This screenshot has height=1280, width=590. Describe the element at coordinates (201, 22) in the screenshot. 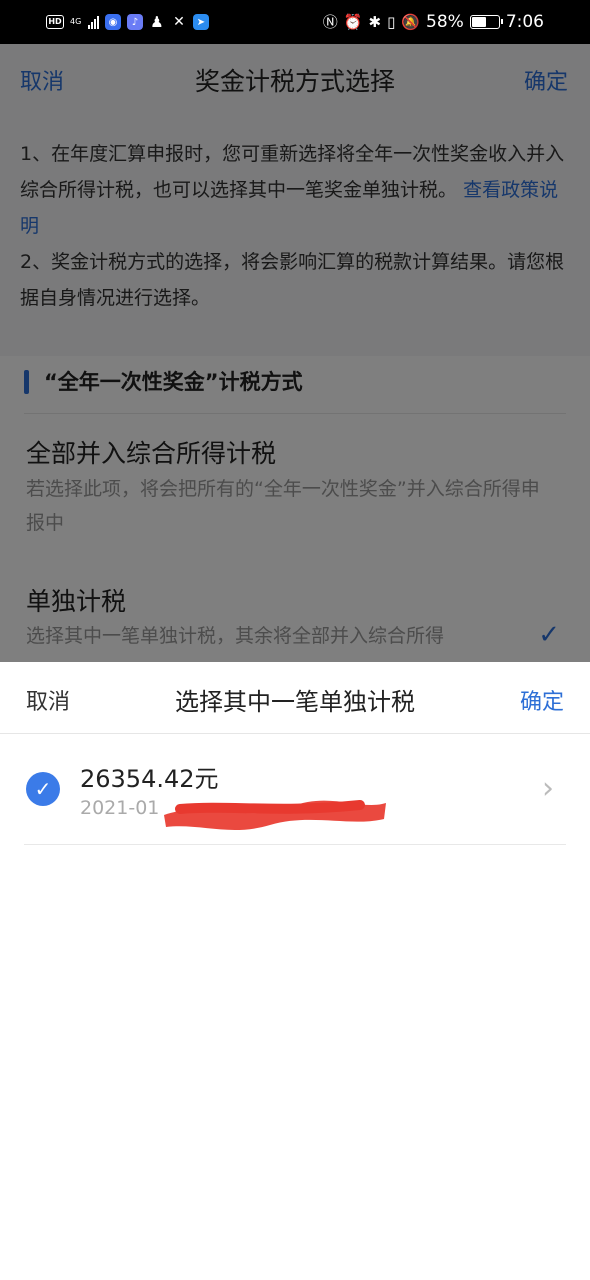

I see `pinned-app-icon: ➤` at that location.